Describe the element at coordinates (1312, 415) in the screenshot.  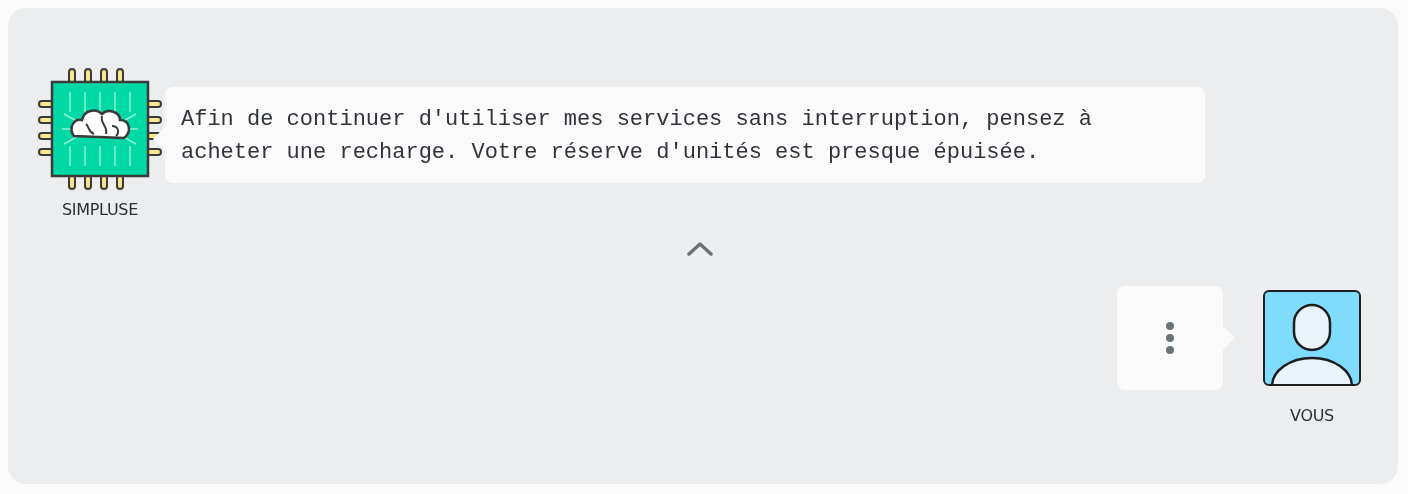
I see `author-name: VOUS` at that location.